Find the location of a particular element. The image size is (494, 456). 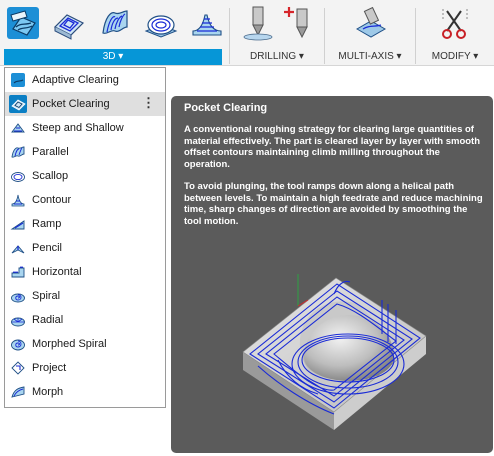

menu-item-label: Spiral is located at coordinates (46, 296).